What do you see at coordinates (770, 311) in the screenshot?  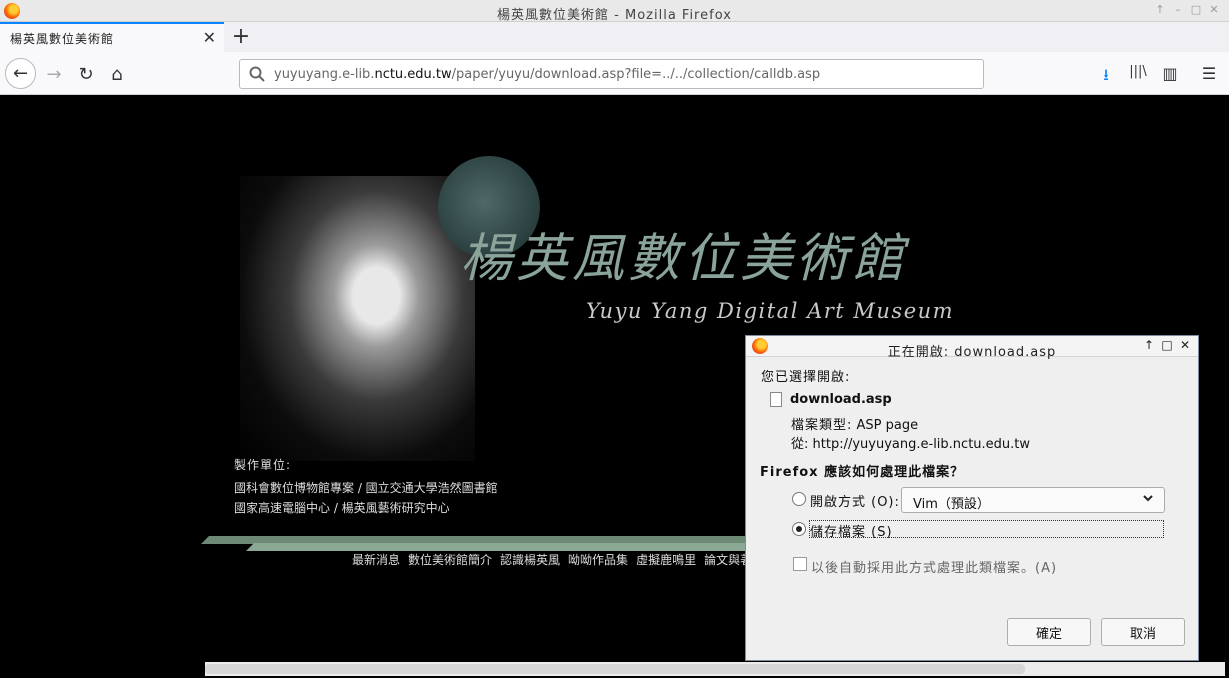 I see `museum-title: Yuyu Yang Digital Art Museum` at bounding box center [770, 311].